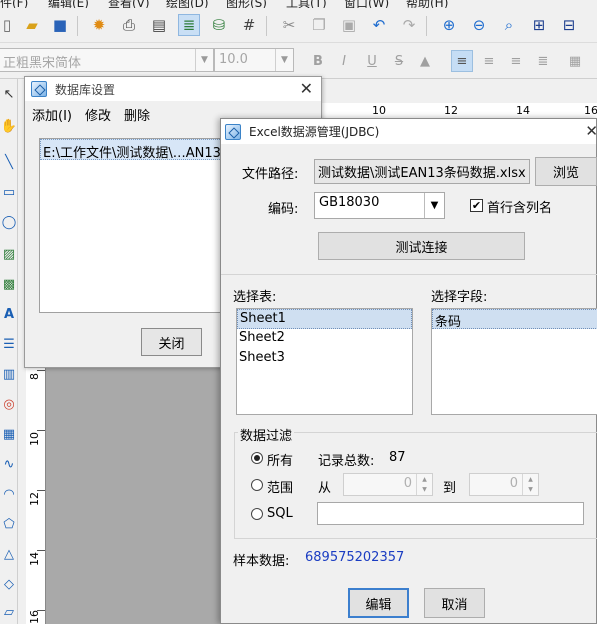 This screenshot has width=597, height=624. What do you see at coordinates (479, 25) in the screenshot?
I see `zoom-out-icon: ⊖` at bounding box center [479, 25].